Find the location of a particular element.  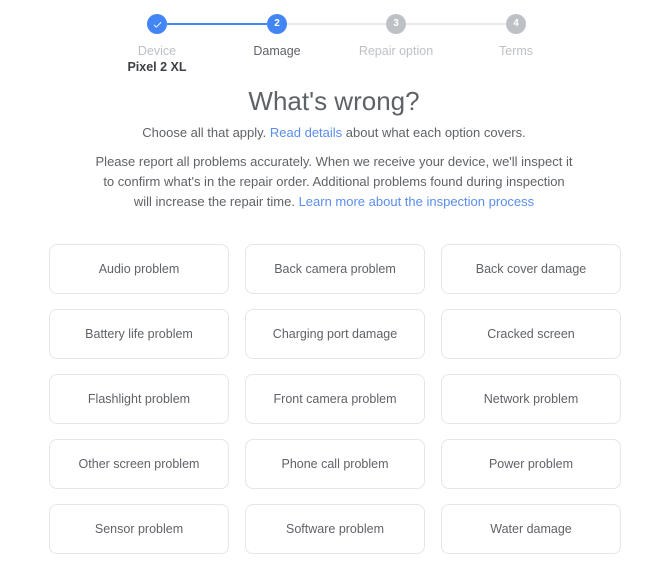

option-card-label: Power problem is located at coordinates (531, 464).